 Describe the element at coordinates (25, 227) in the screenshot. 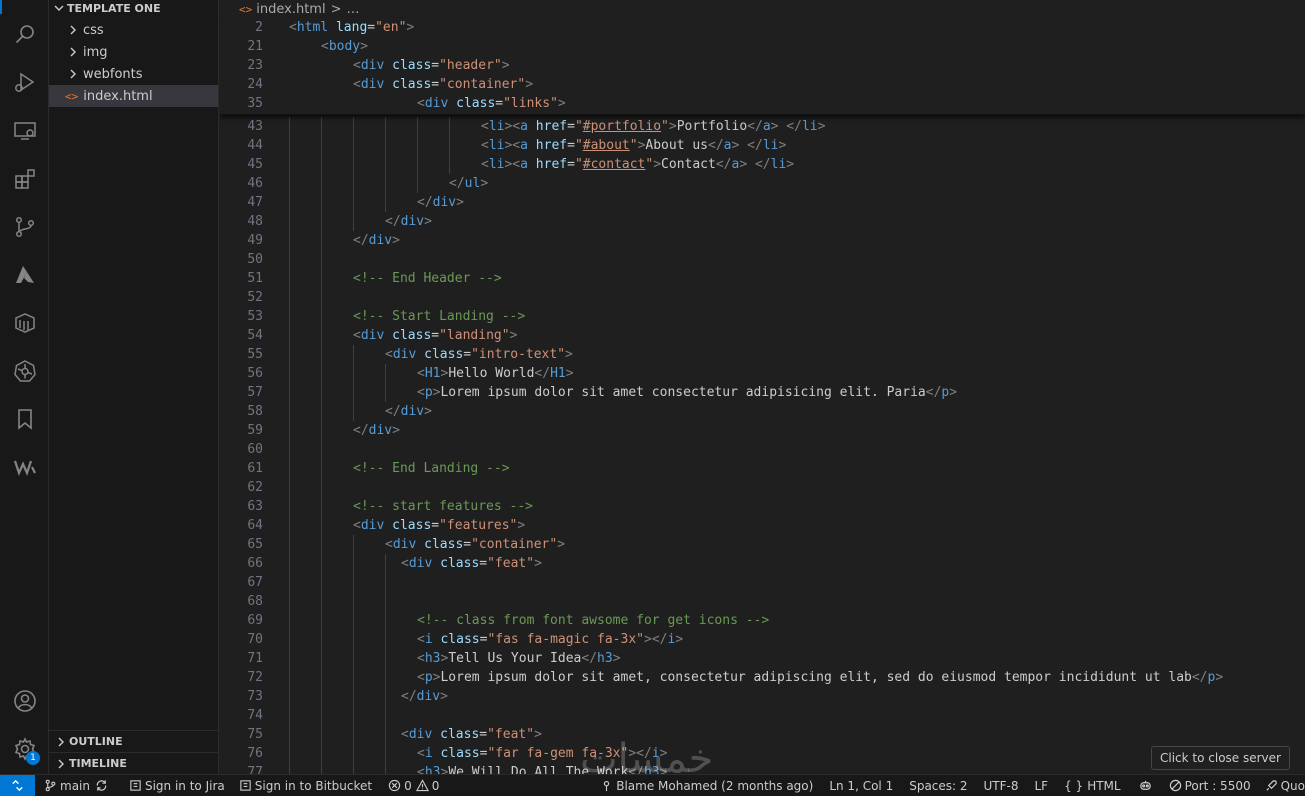

I see `source-control-icon` at that location.